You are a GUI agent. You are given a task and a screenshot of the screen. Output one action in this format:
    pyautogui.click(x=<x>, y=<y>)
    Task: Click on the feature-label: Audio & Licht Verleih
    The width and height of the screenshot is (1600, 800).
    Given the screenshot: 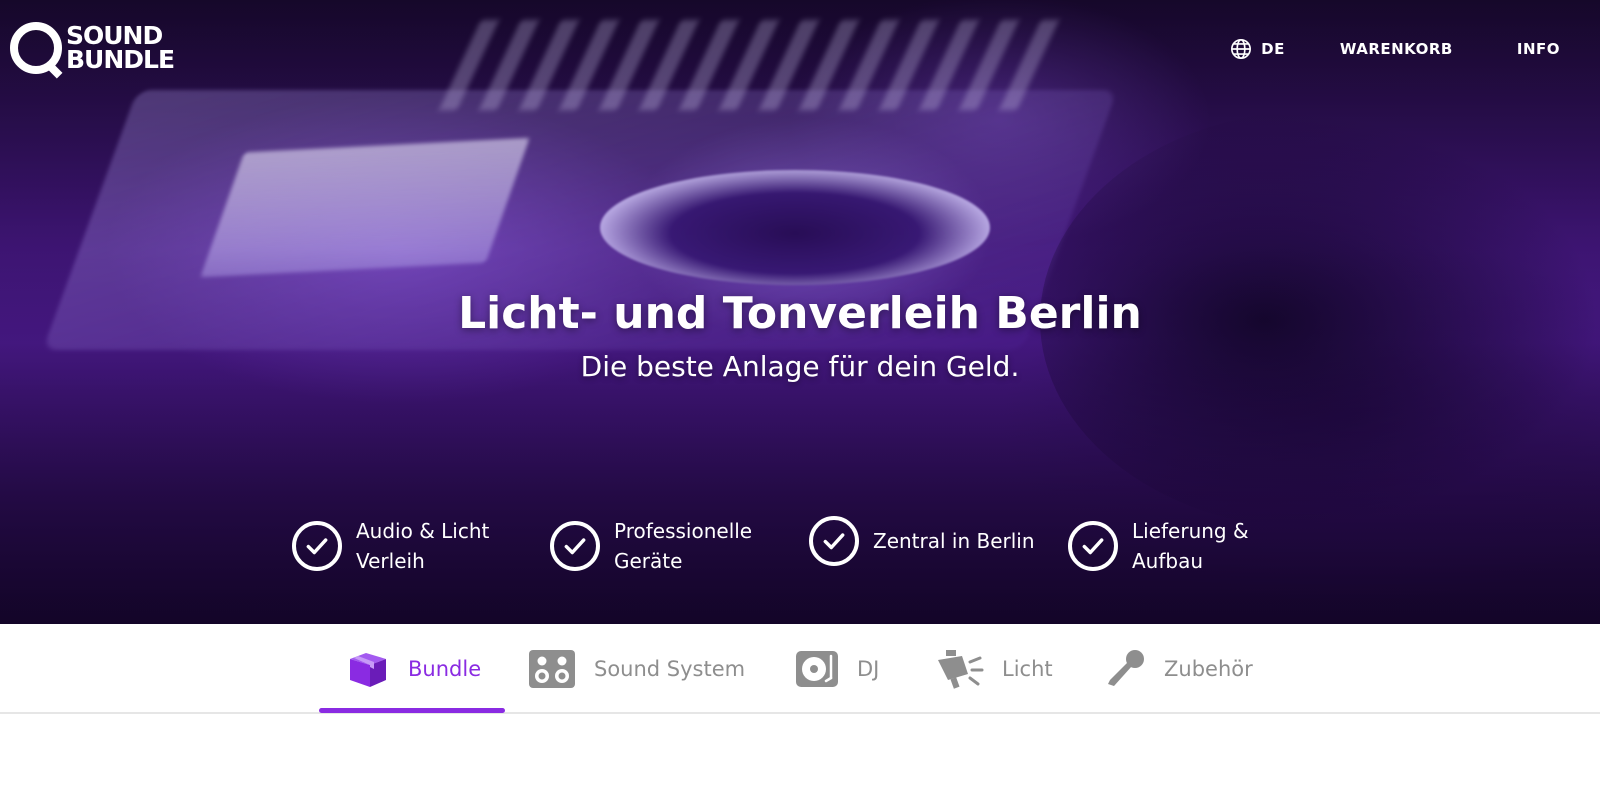 What is the action you would take?
    pyautogui.click(x=423, y=546)
    